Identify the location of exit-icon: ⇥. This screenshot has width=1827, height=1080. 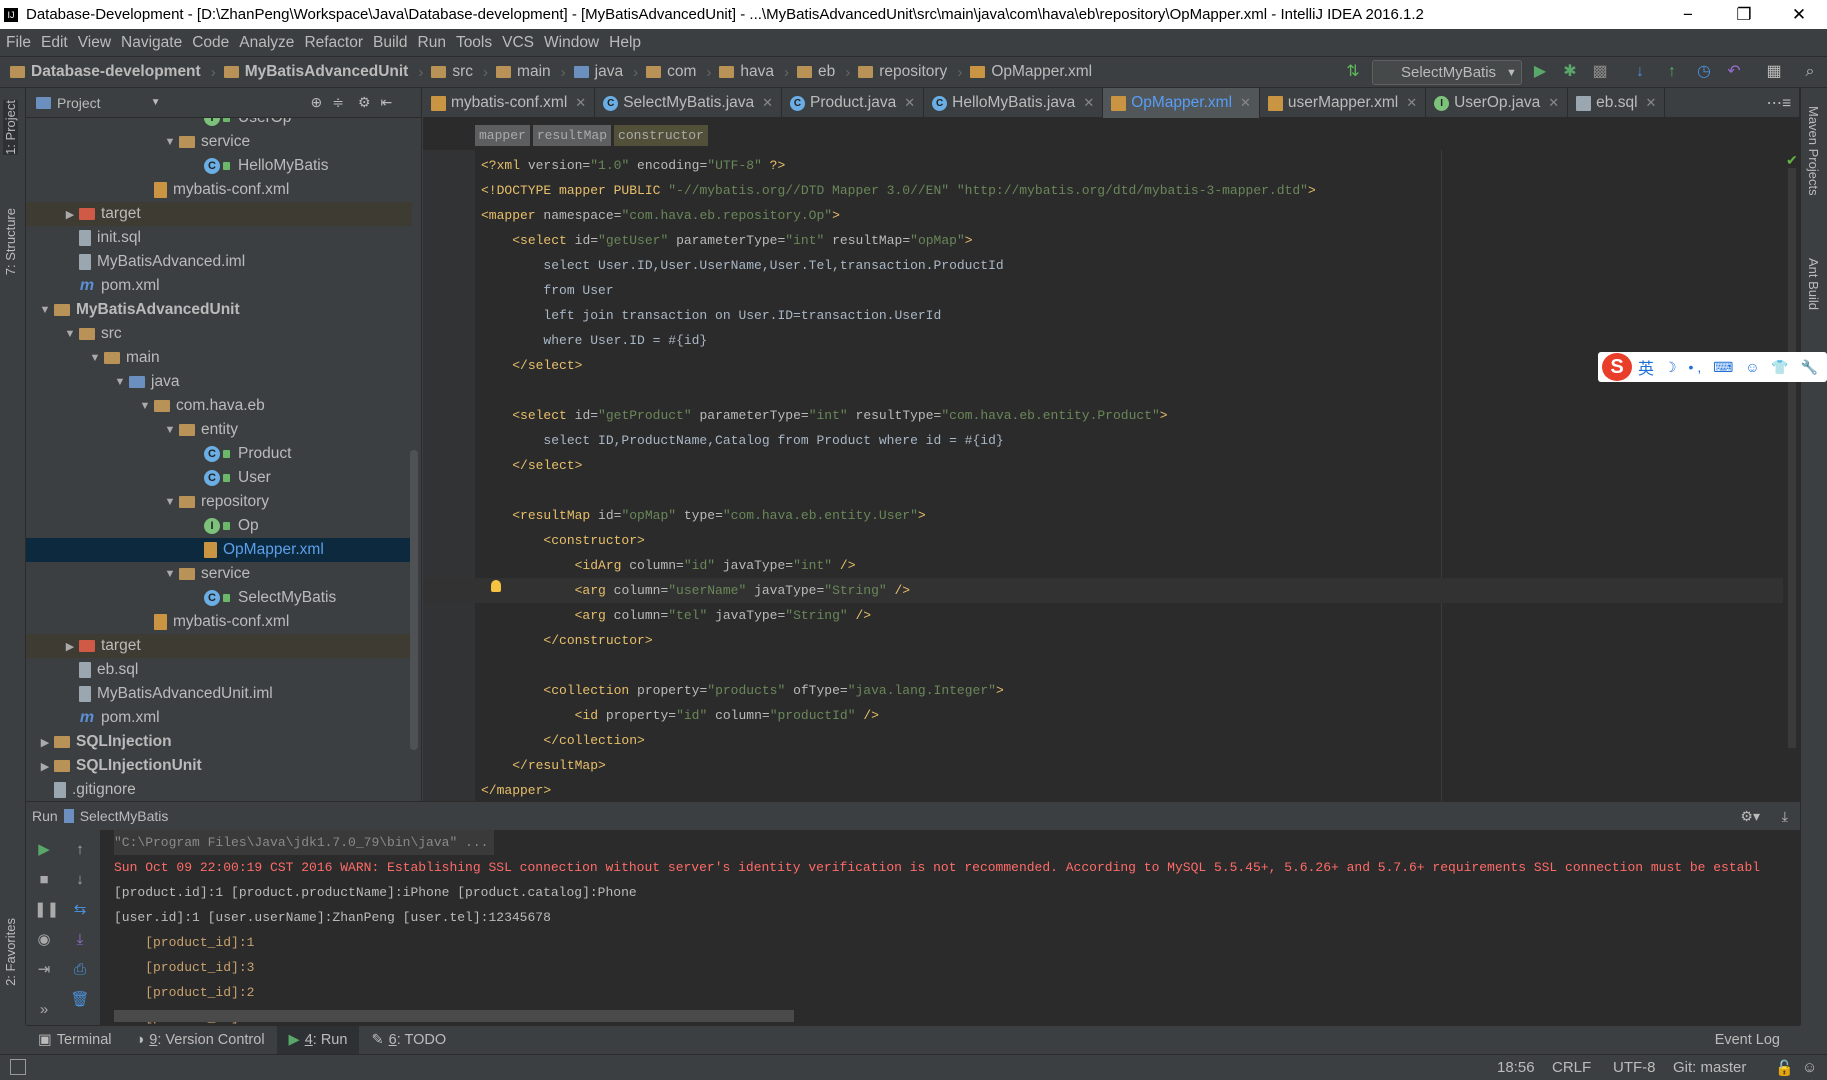
(44, 970).